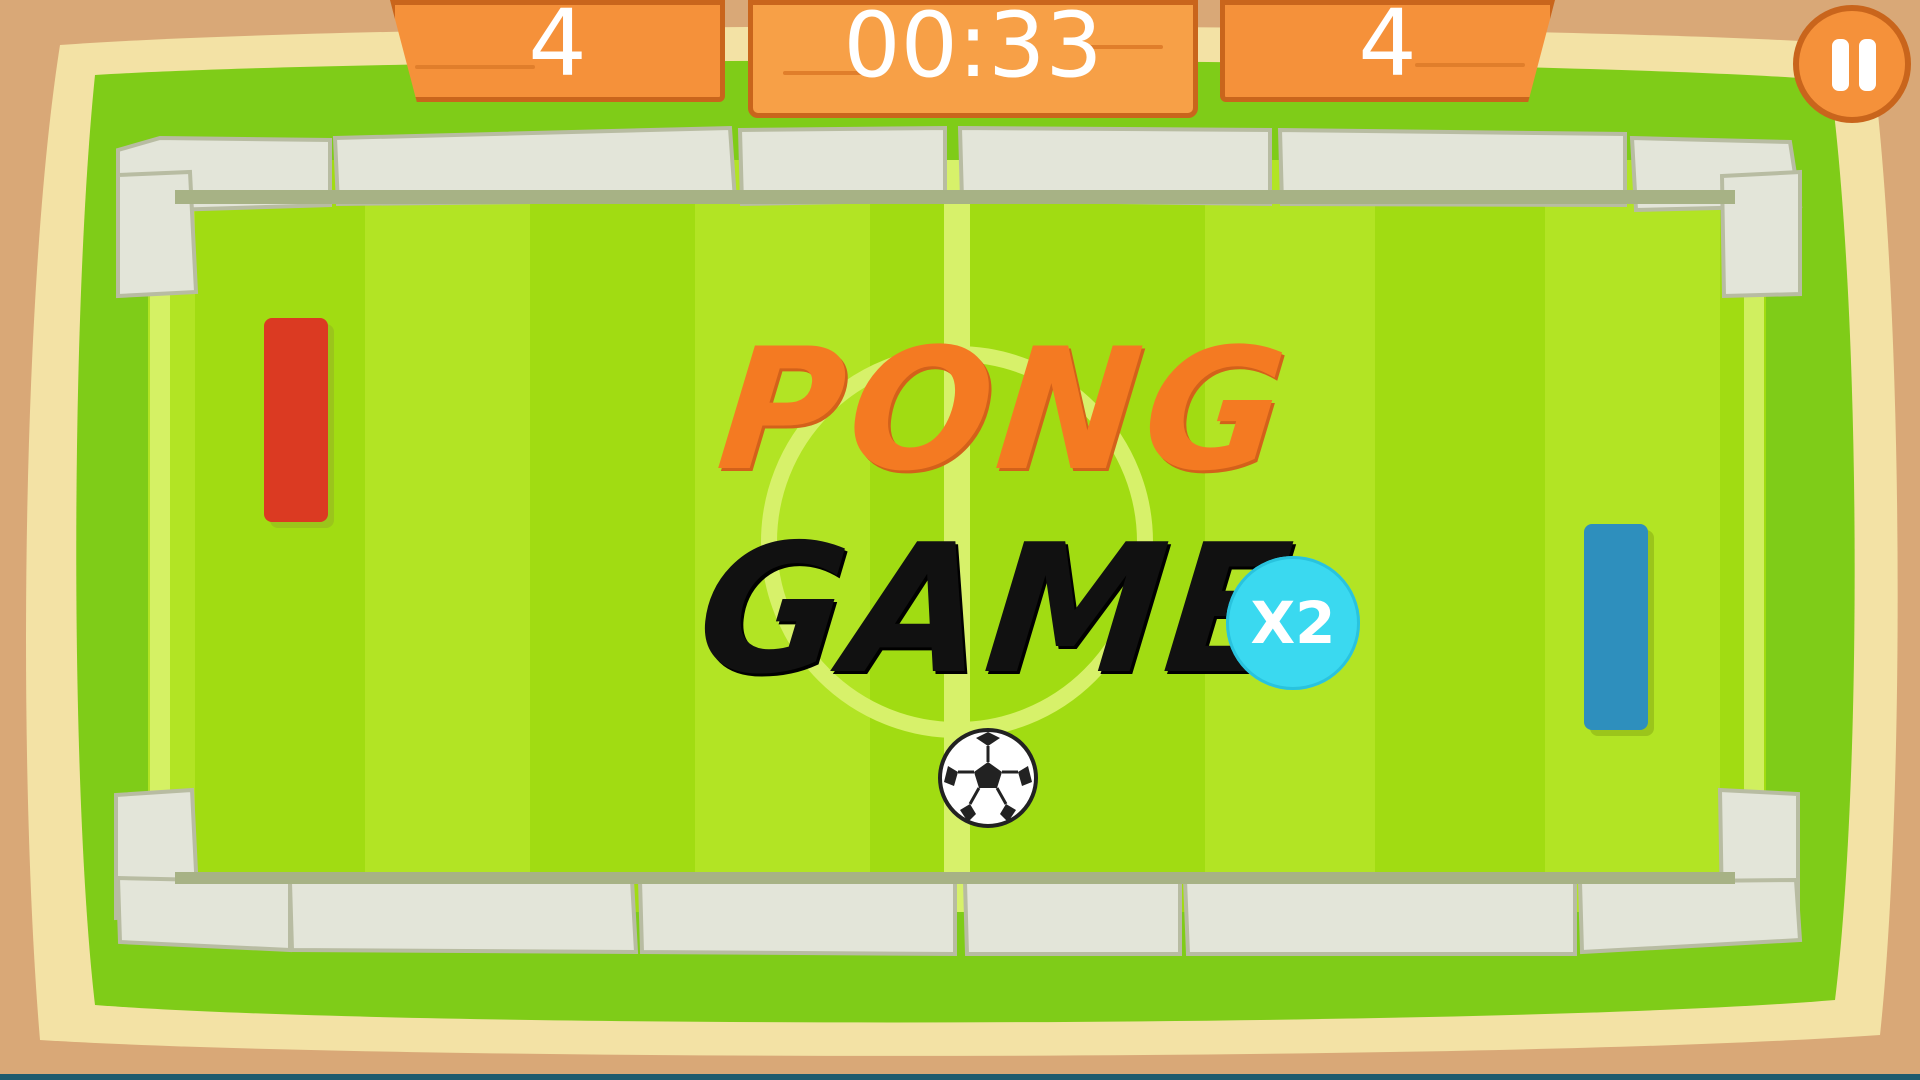 The height and width of the screenshot is (1080, 1920). Describe the element at coordinates (296, 420) in the screenshot. I see `left-paddle` at that location.